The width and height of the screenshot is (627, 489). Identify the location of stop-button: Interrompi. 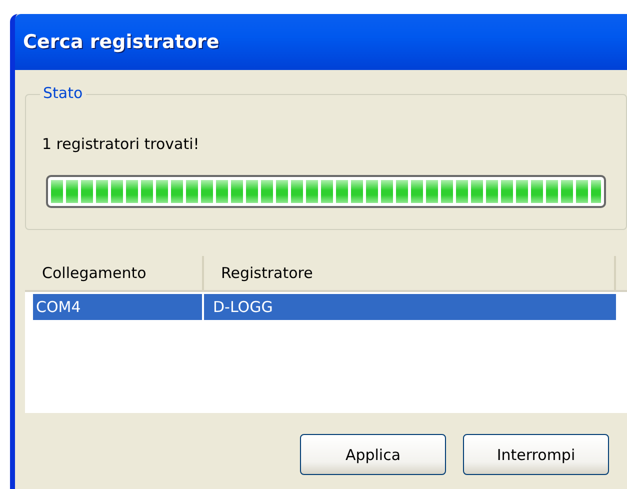
(536, 454).